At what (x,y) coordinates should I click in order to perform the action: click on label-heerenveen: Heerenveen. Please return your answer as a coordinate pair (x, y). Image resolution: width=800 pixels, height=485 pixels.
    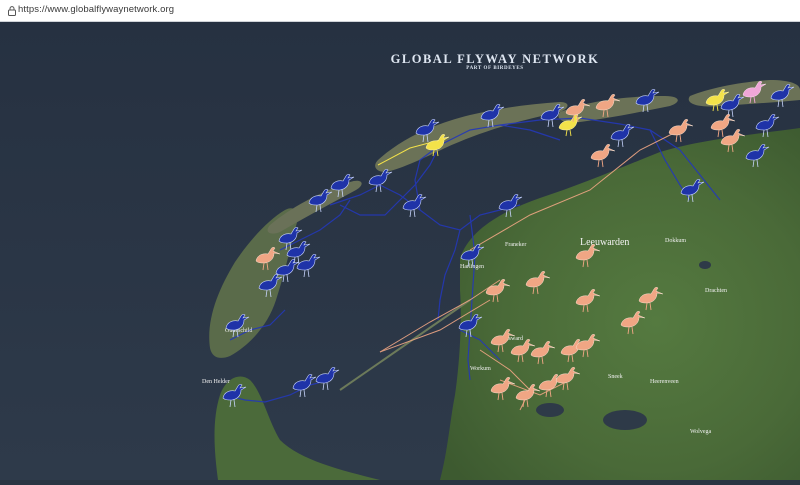
    Looking at the image, I should click on (664, 382).